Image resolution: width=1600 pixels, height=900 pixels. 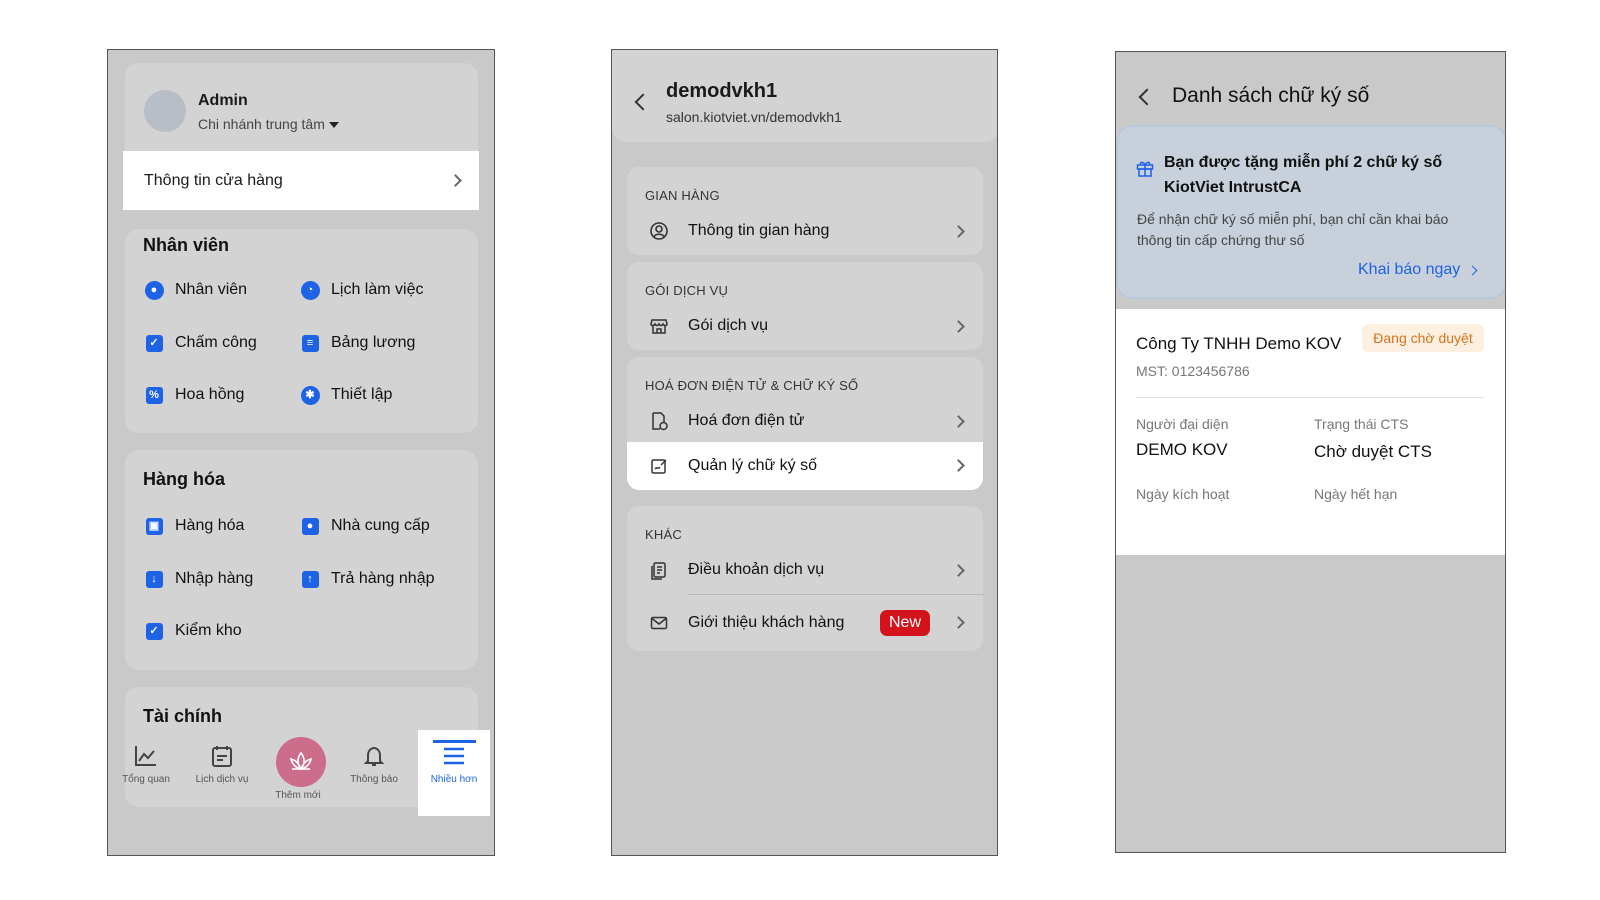 I want to click on menu-terms: Điều khoản dịch vụ, so click(x=805, y=570).